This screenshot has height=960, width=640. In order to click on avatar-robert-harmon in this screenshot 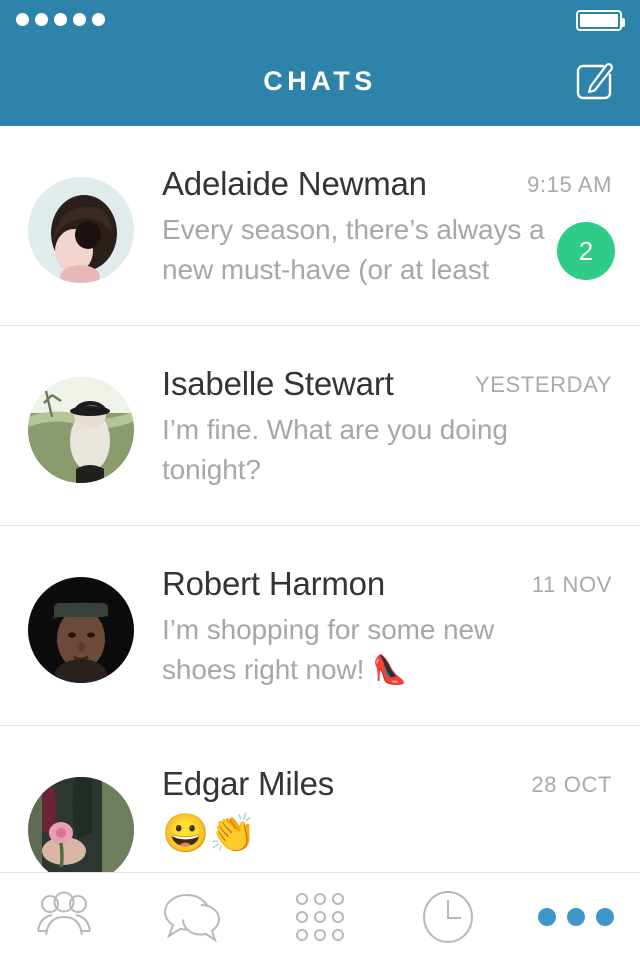, I will do `click(81, 630)`.